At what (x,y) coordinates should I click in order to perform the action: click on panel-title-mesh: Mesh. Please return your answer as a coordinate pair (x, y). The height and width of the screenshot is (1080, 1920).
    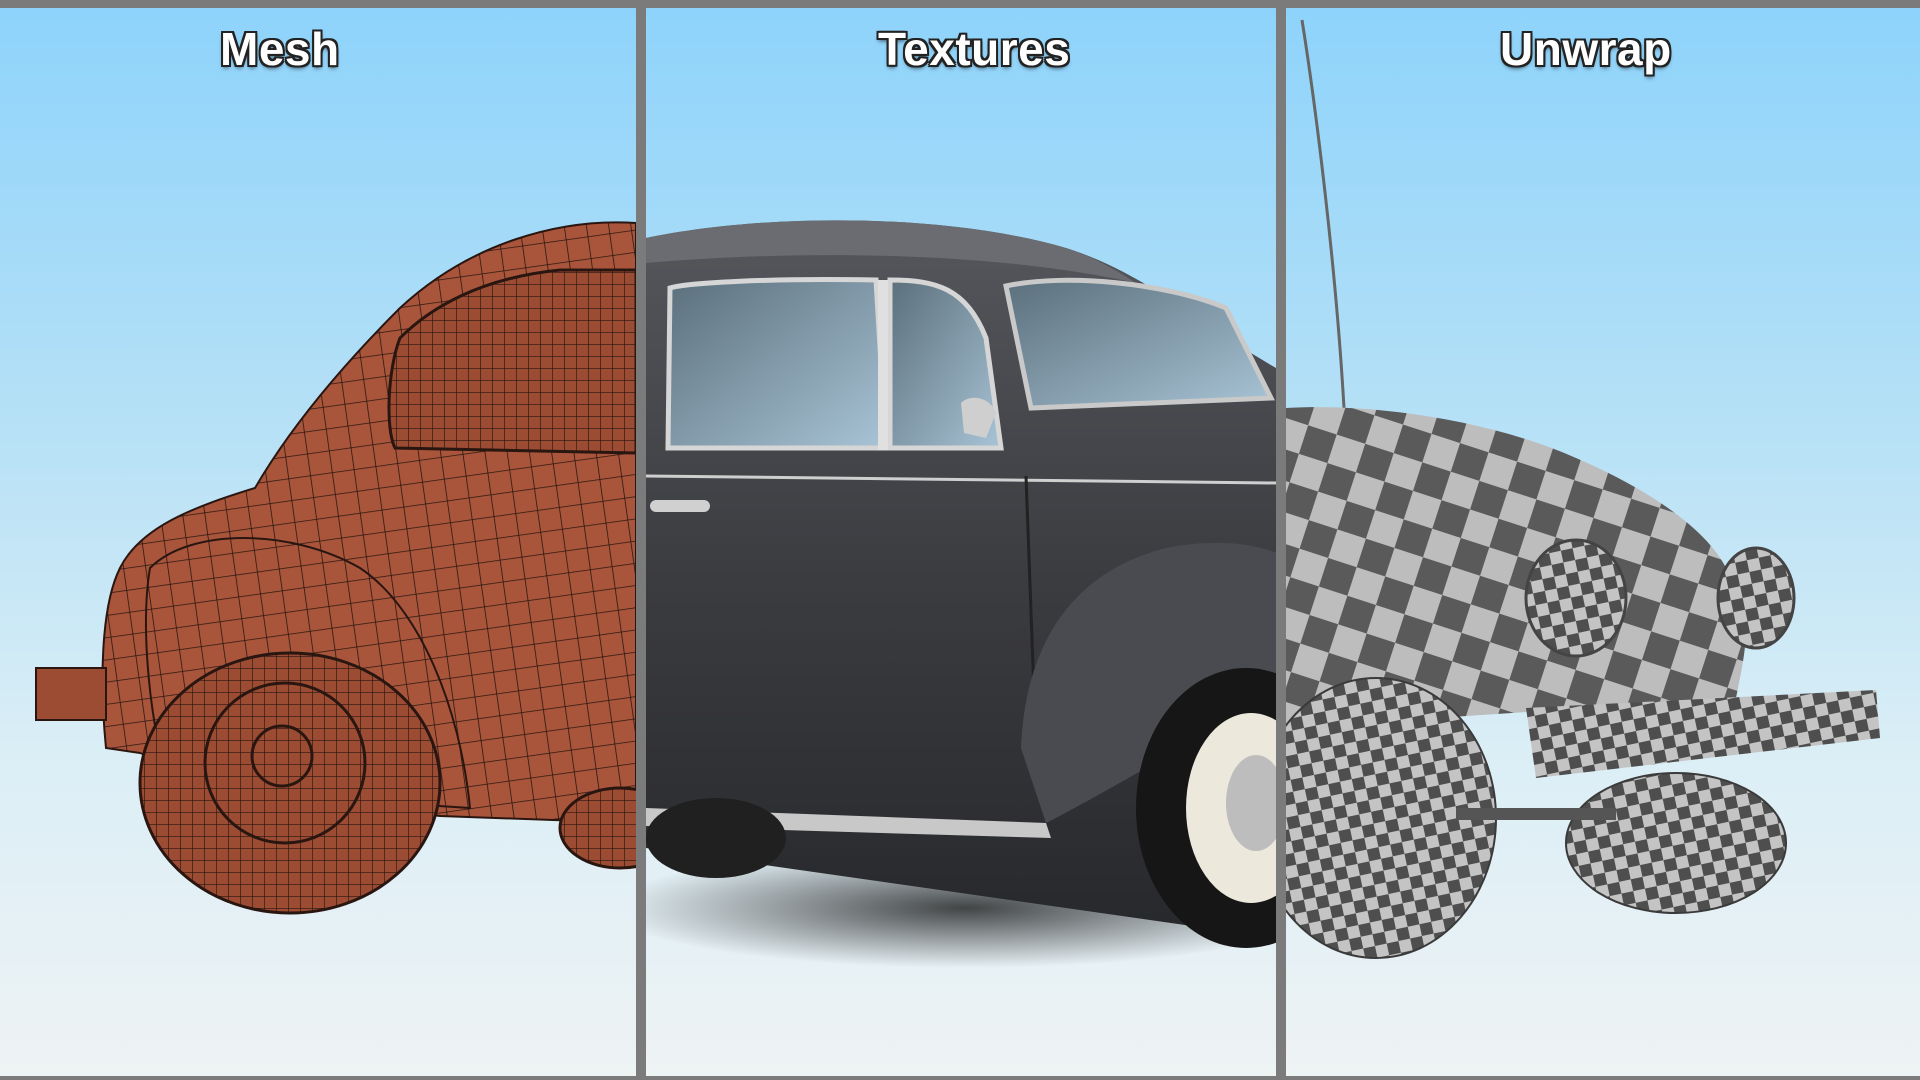
    Looking at the image, I should click on (280, 49).